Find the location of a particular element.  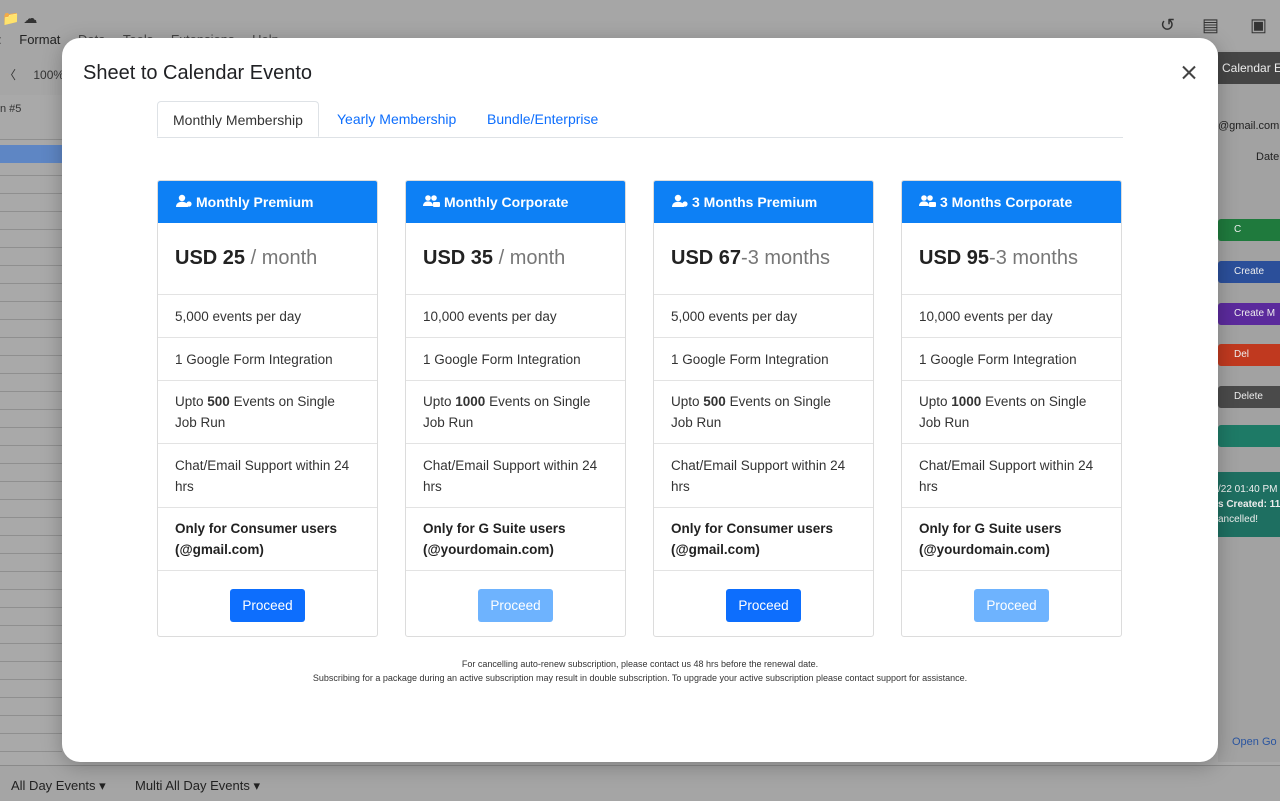

sidebar-date-label: Date is located at coordinates (1249, 157).